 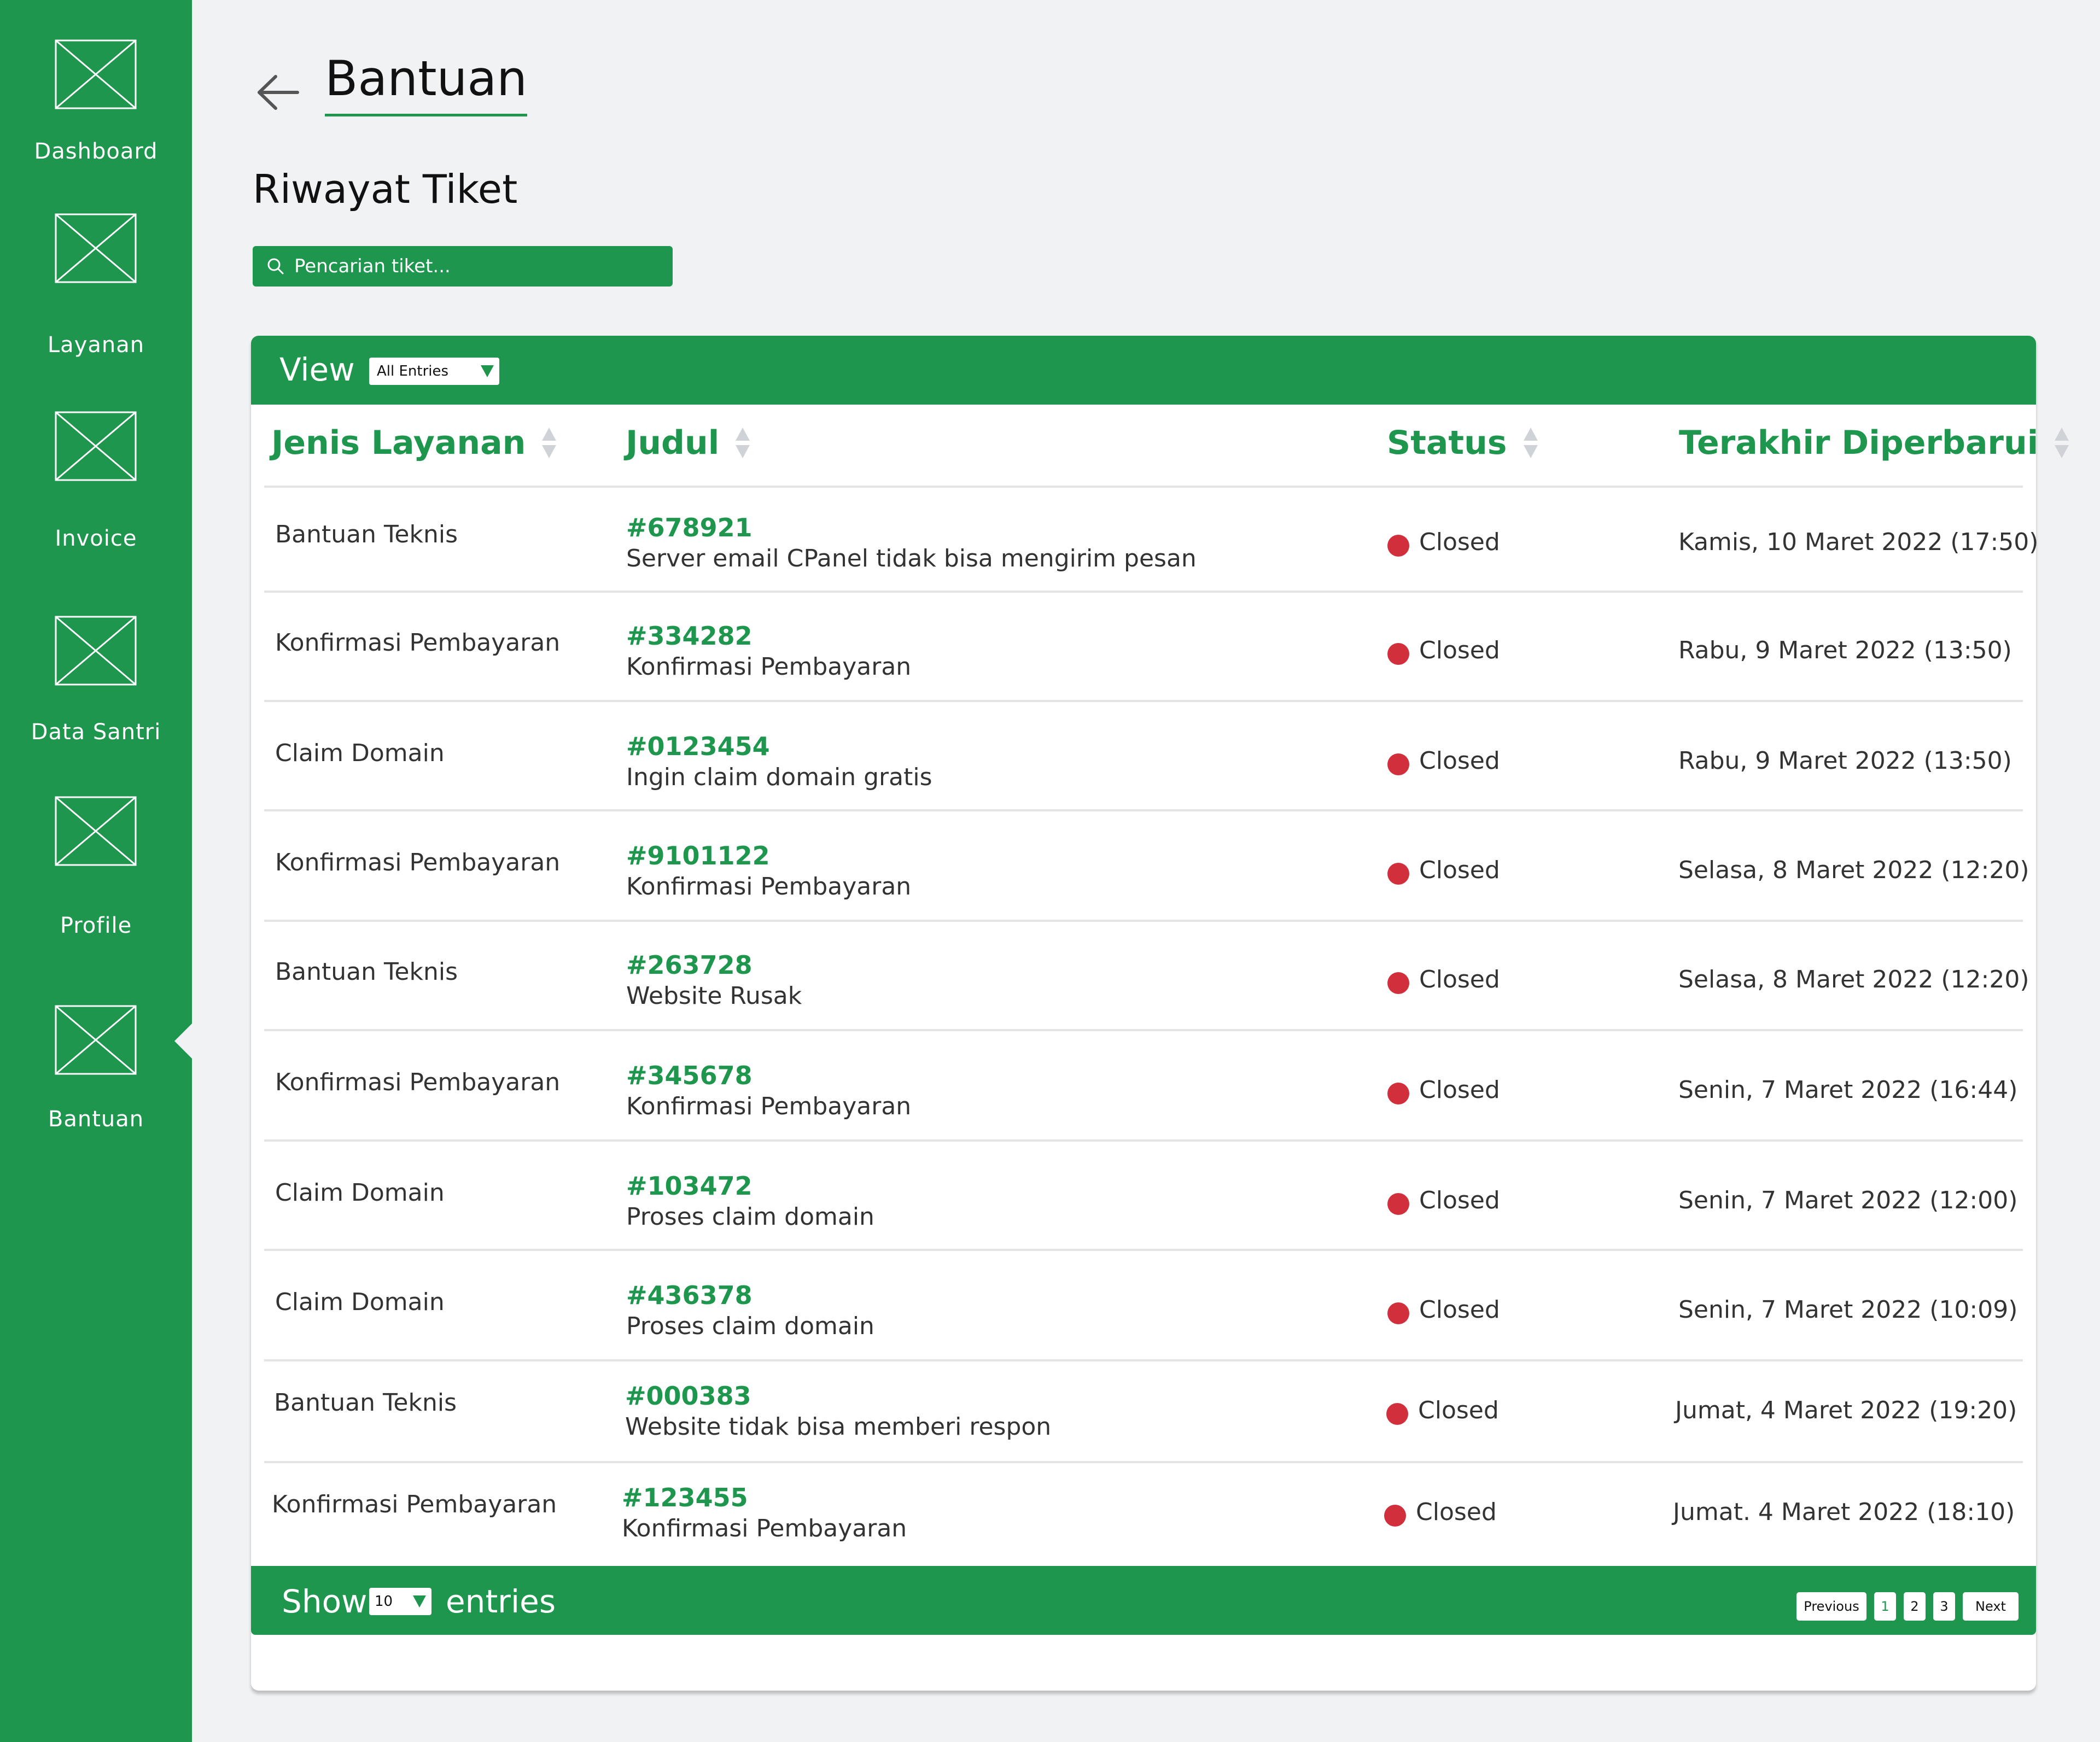 What do you see at coordinates (1853, 870) in the screenshot?
I see `cell-updated: Selasa, 8 Maret 2022 (12:20)` at bounding box center [1853, 870].